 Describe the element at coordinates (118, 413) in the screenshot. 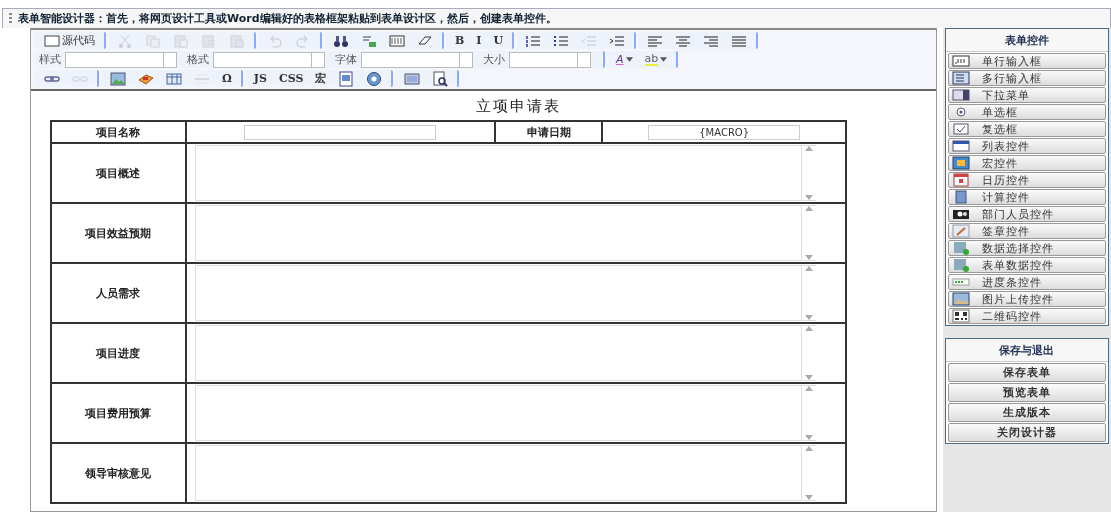

I see `field-label: 项目费用预算` at that location.